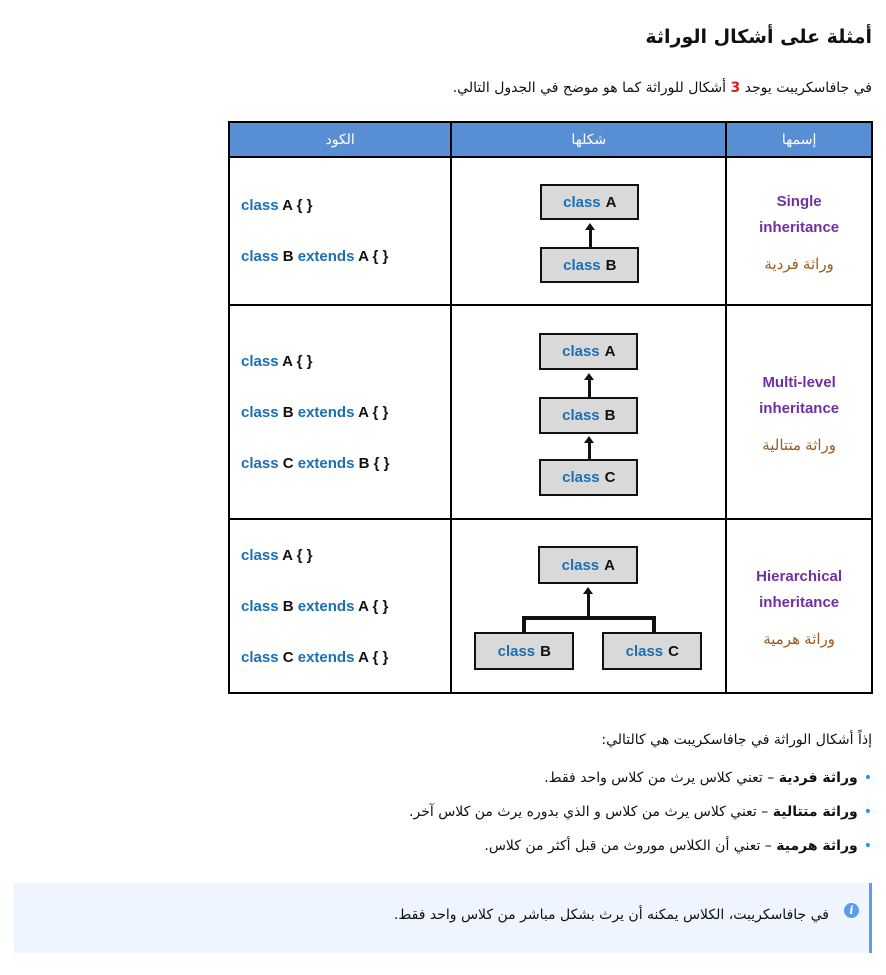  Describe the element at coordinates (758, 37) in the screenshot. I see `page-title: أمثلة على أشكال الوراثة` at that location.